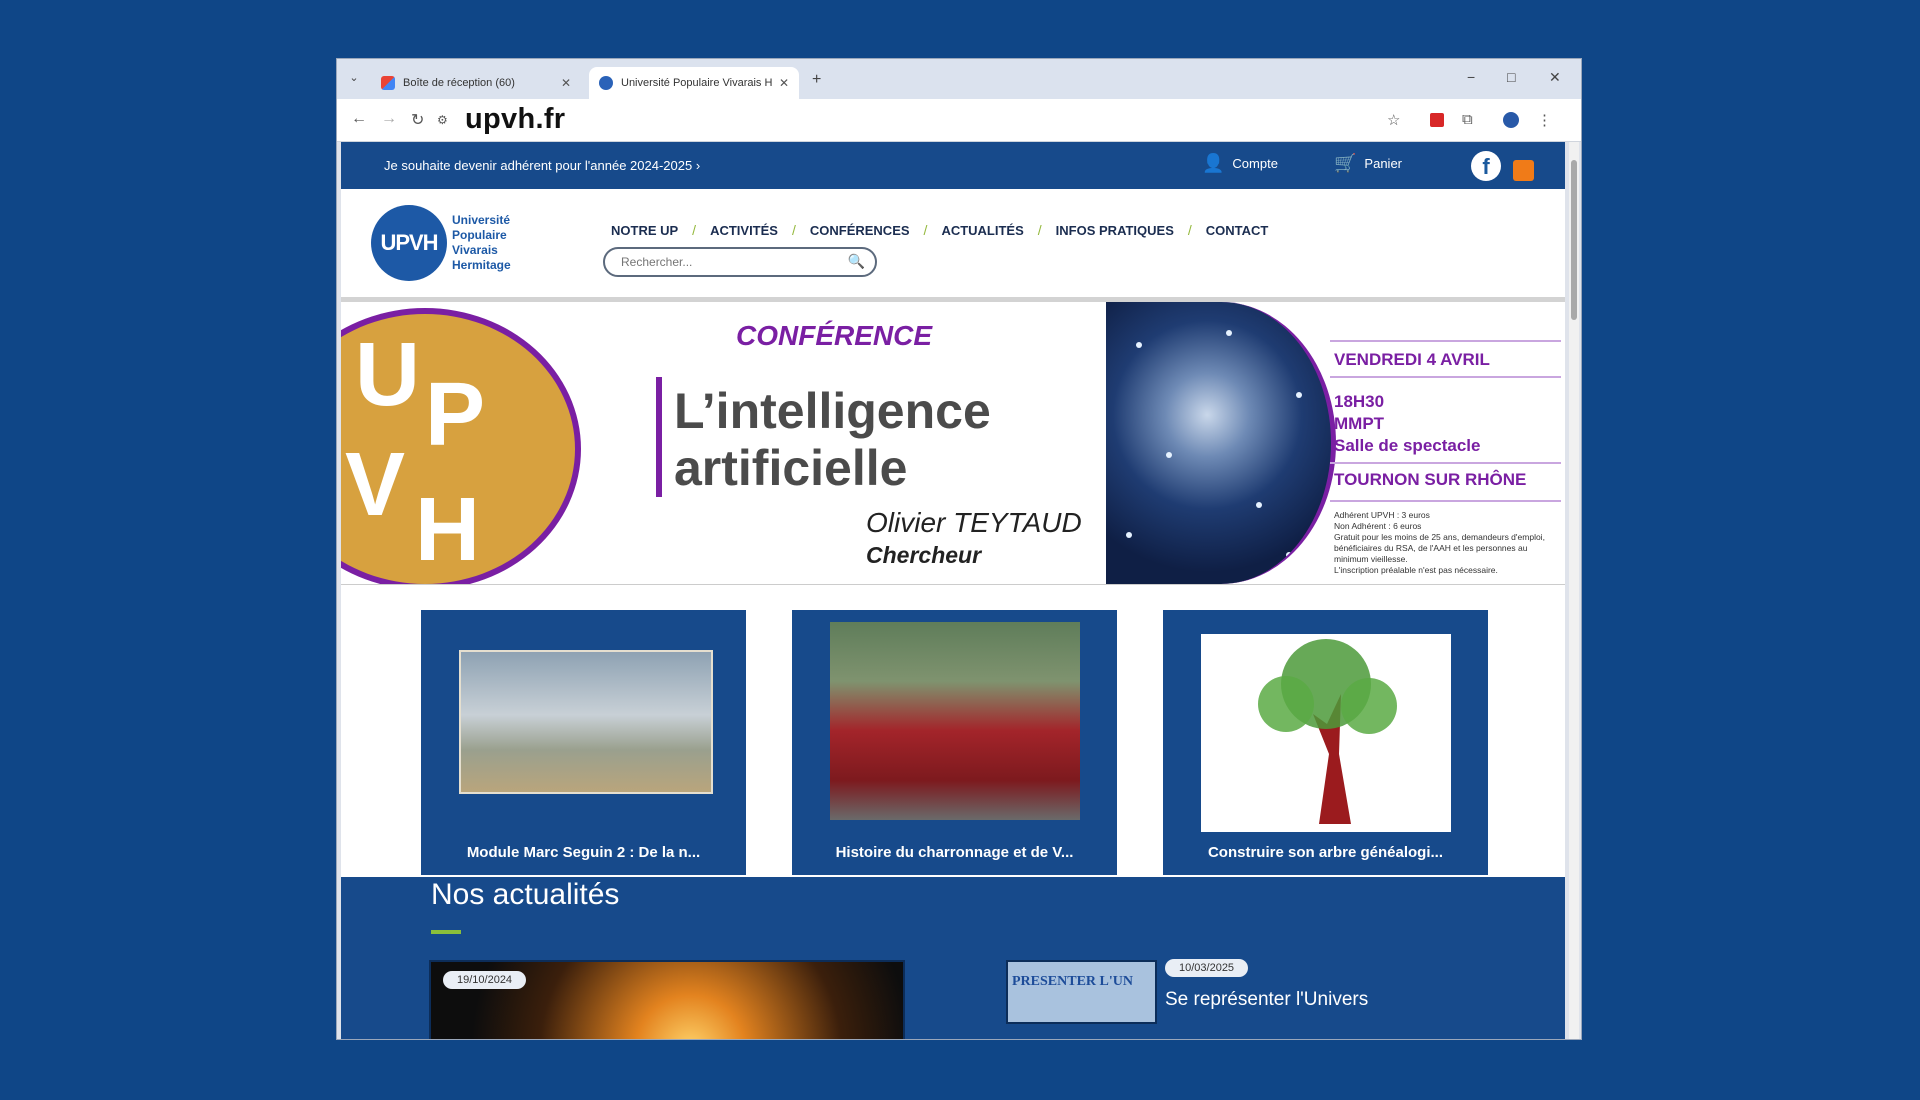 This screenshot has height=1100, width=1920. Describe the element at coordinates (1359, 423) in the screenshot. I see `event-venue: MMPT` at that location.